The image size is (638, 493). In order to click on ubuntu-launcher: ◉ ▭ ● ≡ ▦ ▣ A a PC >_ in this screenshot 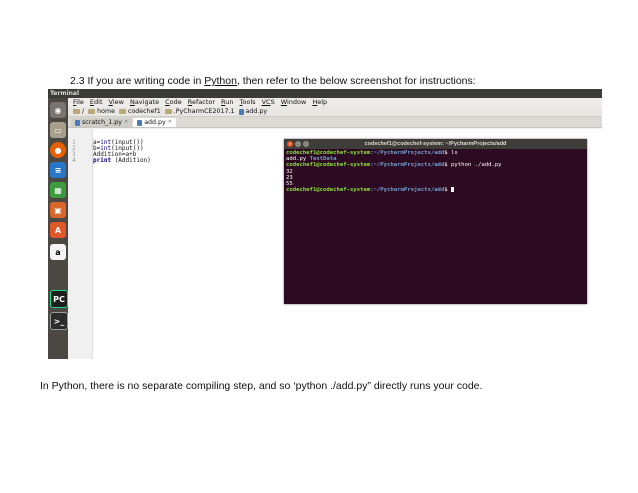, I will do `click(58, 228)`.